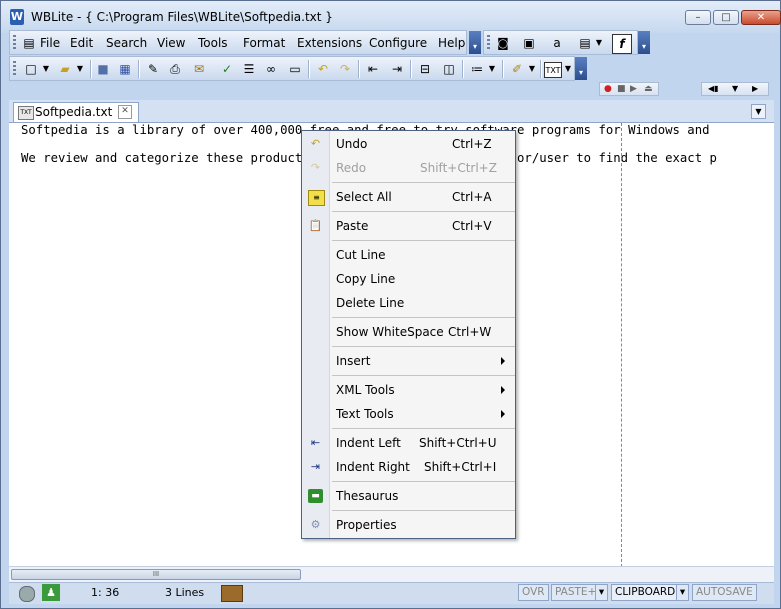  What do you see at coordinates (724, 592) in the screenshot?
I see `autosave-indicator: AUTOSAVE` at bounding box center [724, 592].